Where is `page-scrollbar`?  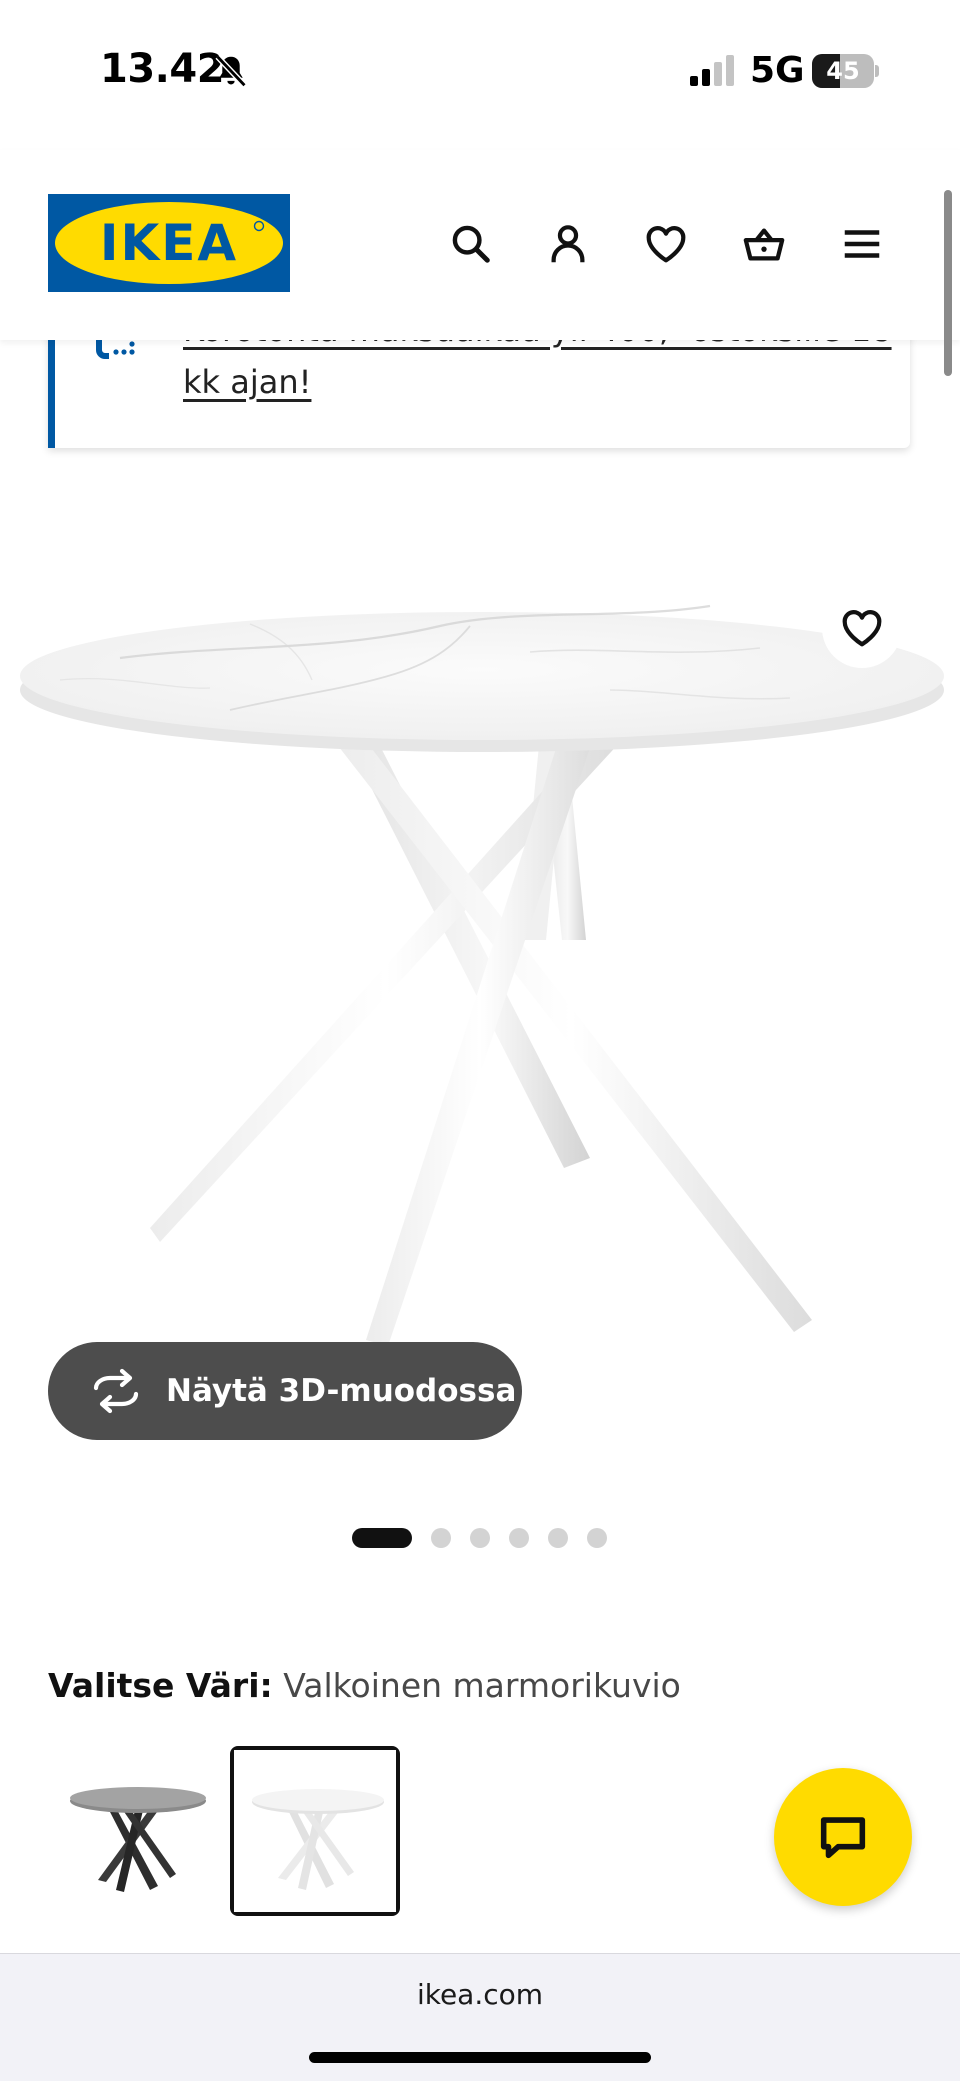 page-scrollbar is located at coordinates (948, 283).